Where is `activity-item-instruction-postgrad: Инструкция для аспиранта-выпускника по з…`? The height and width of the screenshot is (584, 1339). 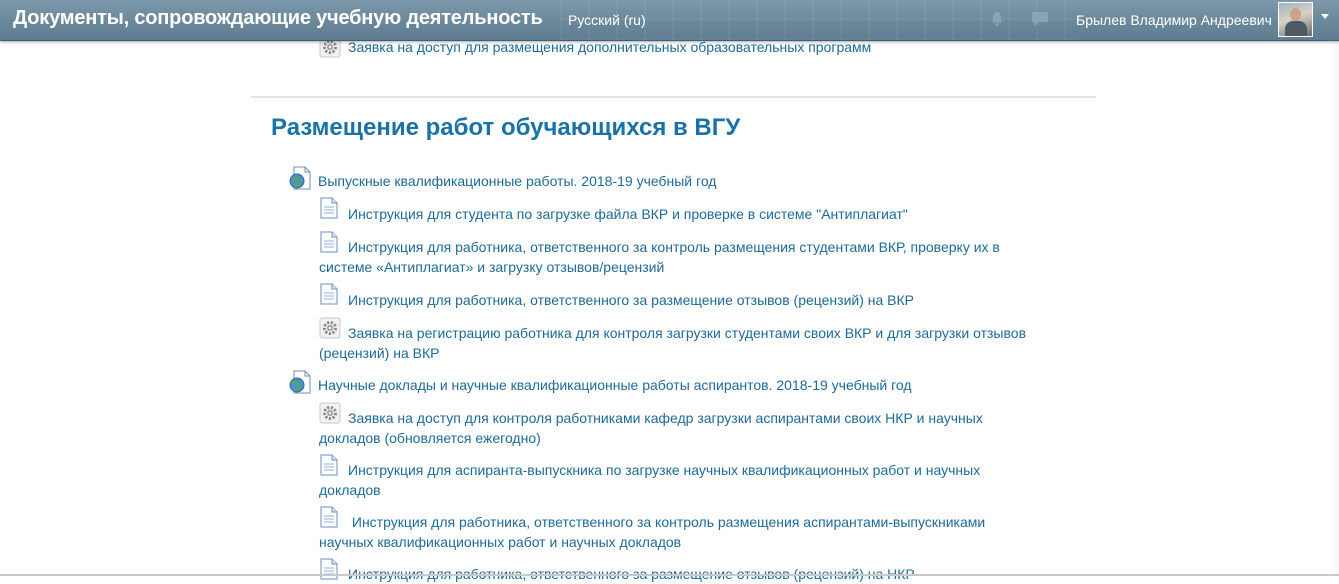
activity-item-instruction-postgrad: Инструкция для аспиранта-выпускника по з… is located at coordinates (679, 477).